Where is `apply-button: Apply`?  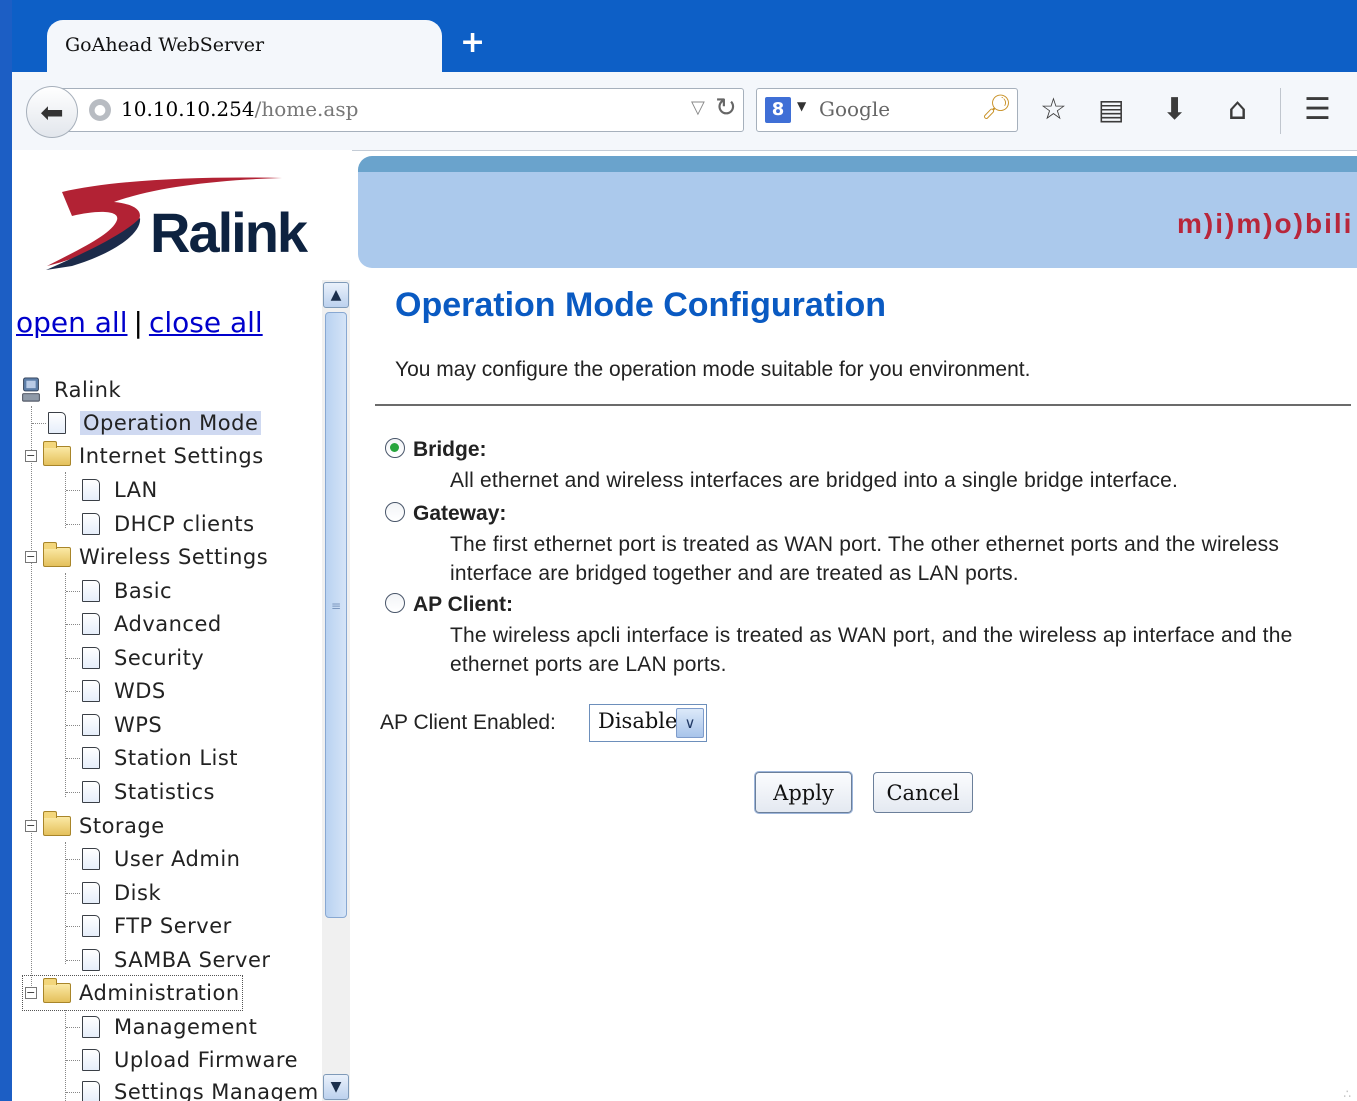
apply-button: Apply is located at coordinates (803, 792).